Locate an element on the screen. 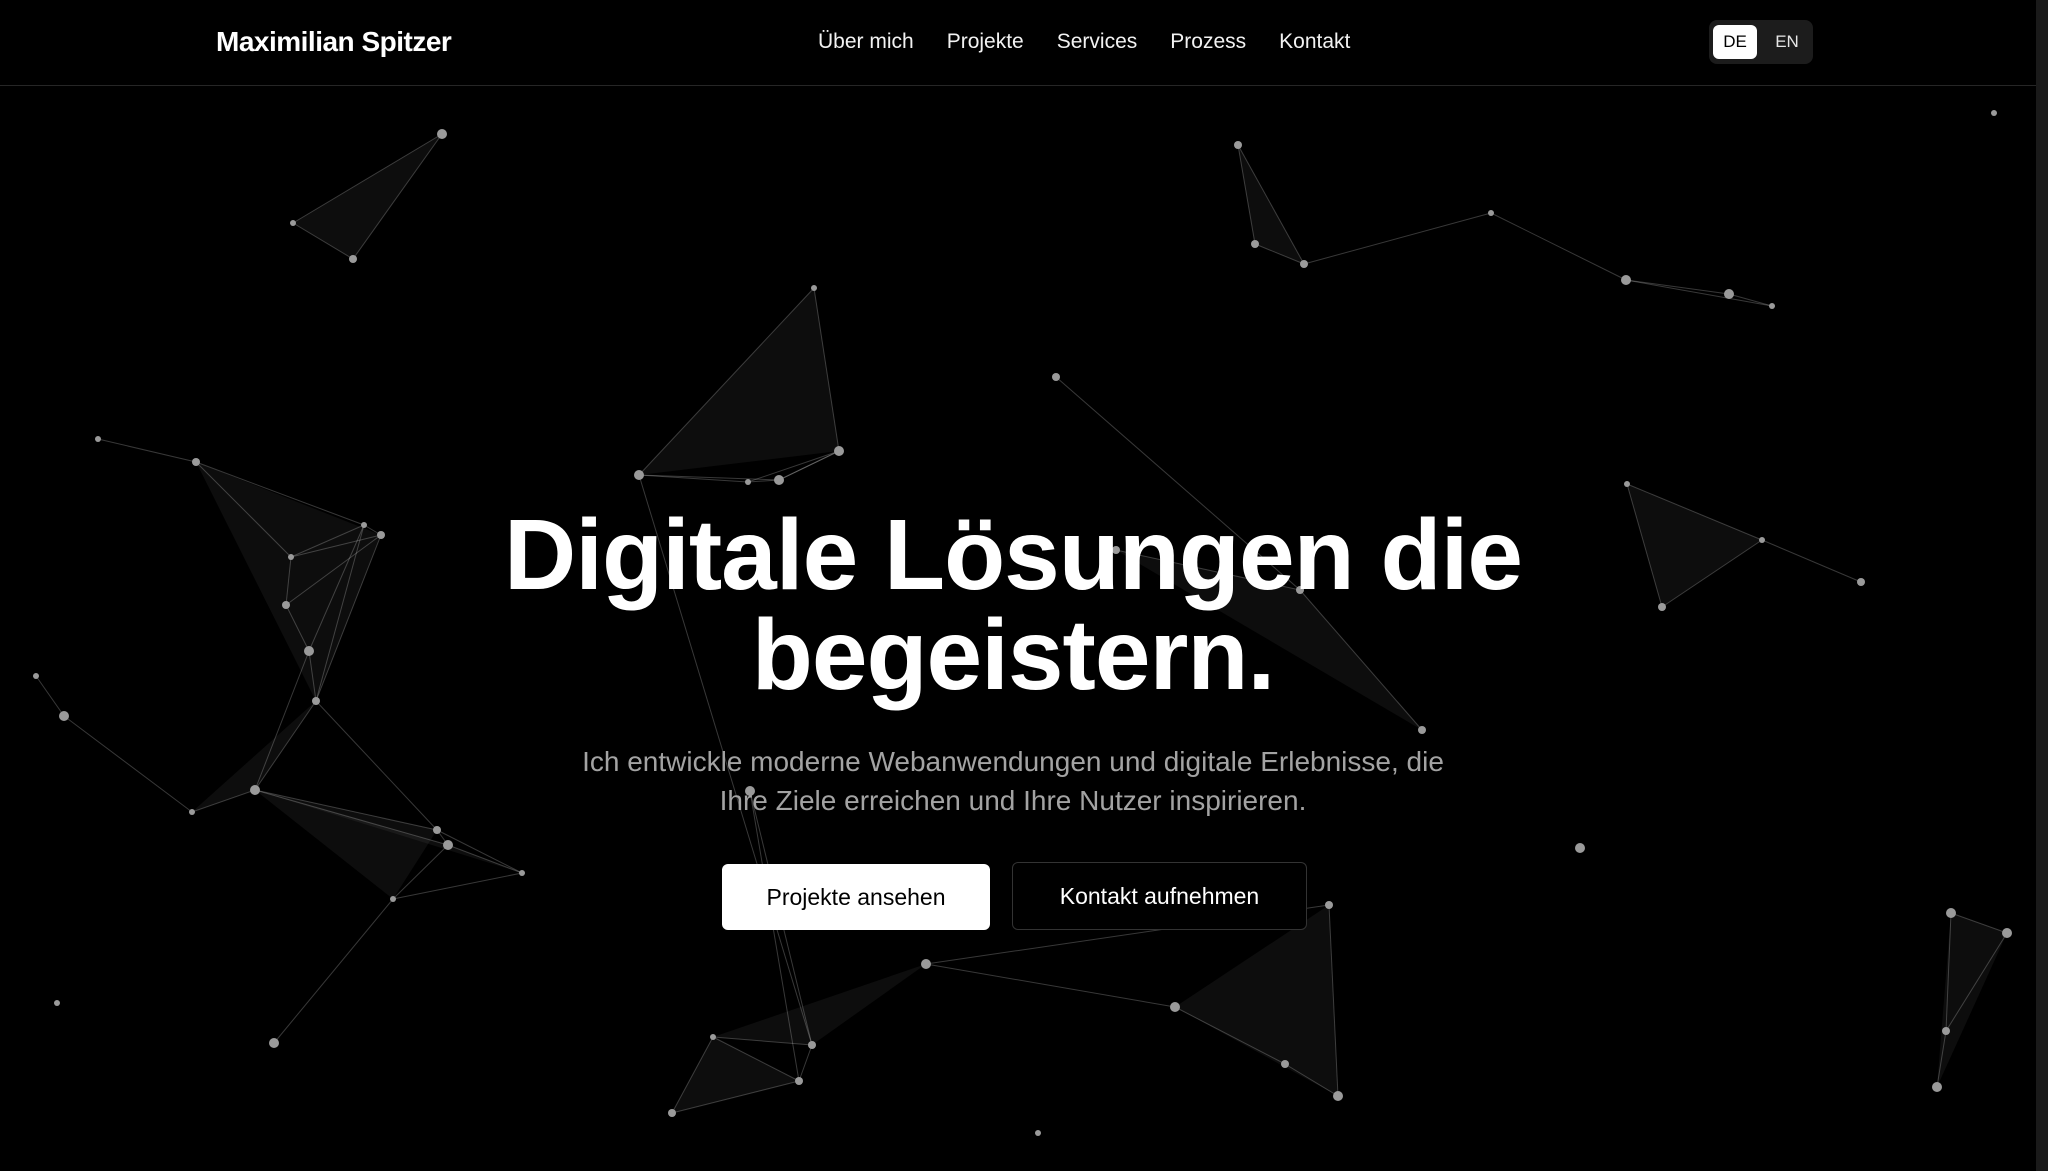 The width and height of the screenshot is (2048, 1171). scrollbar is located at coordinates (2042, 585).